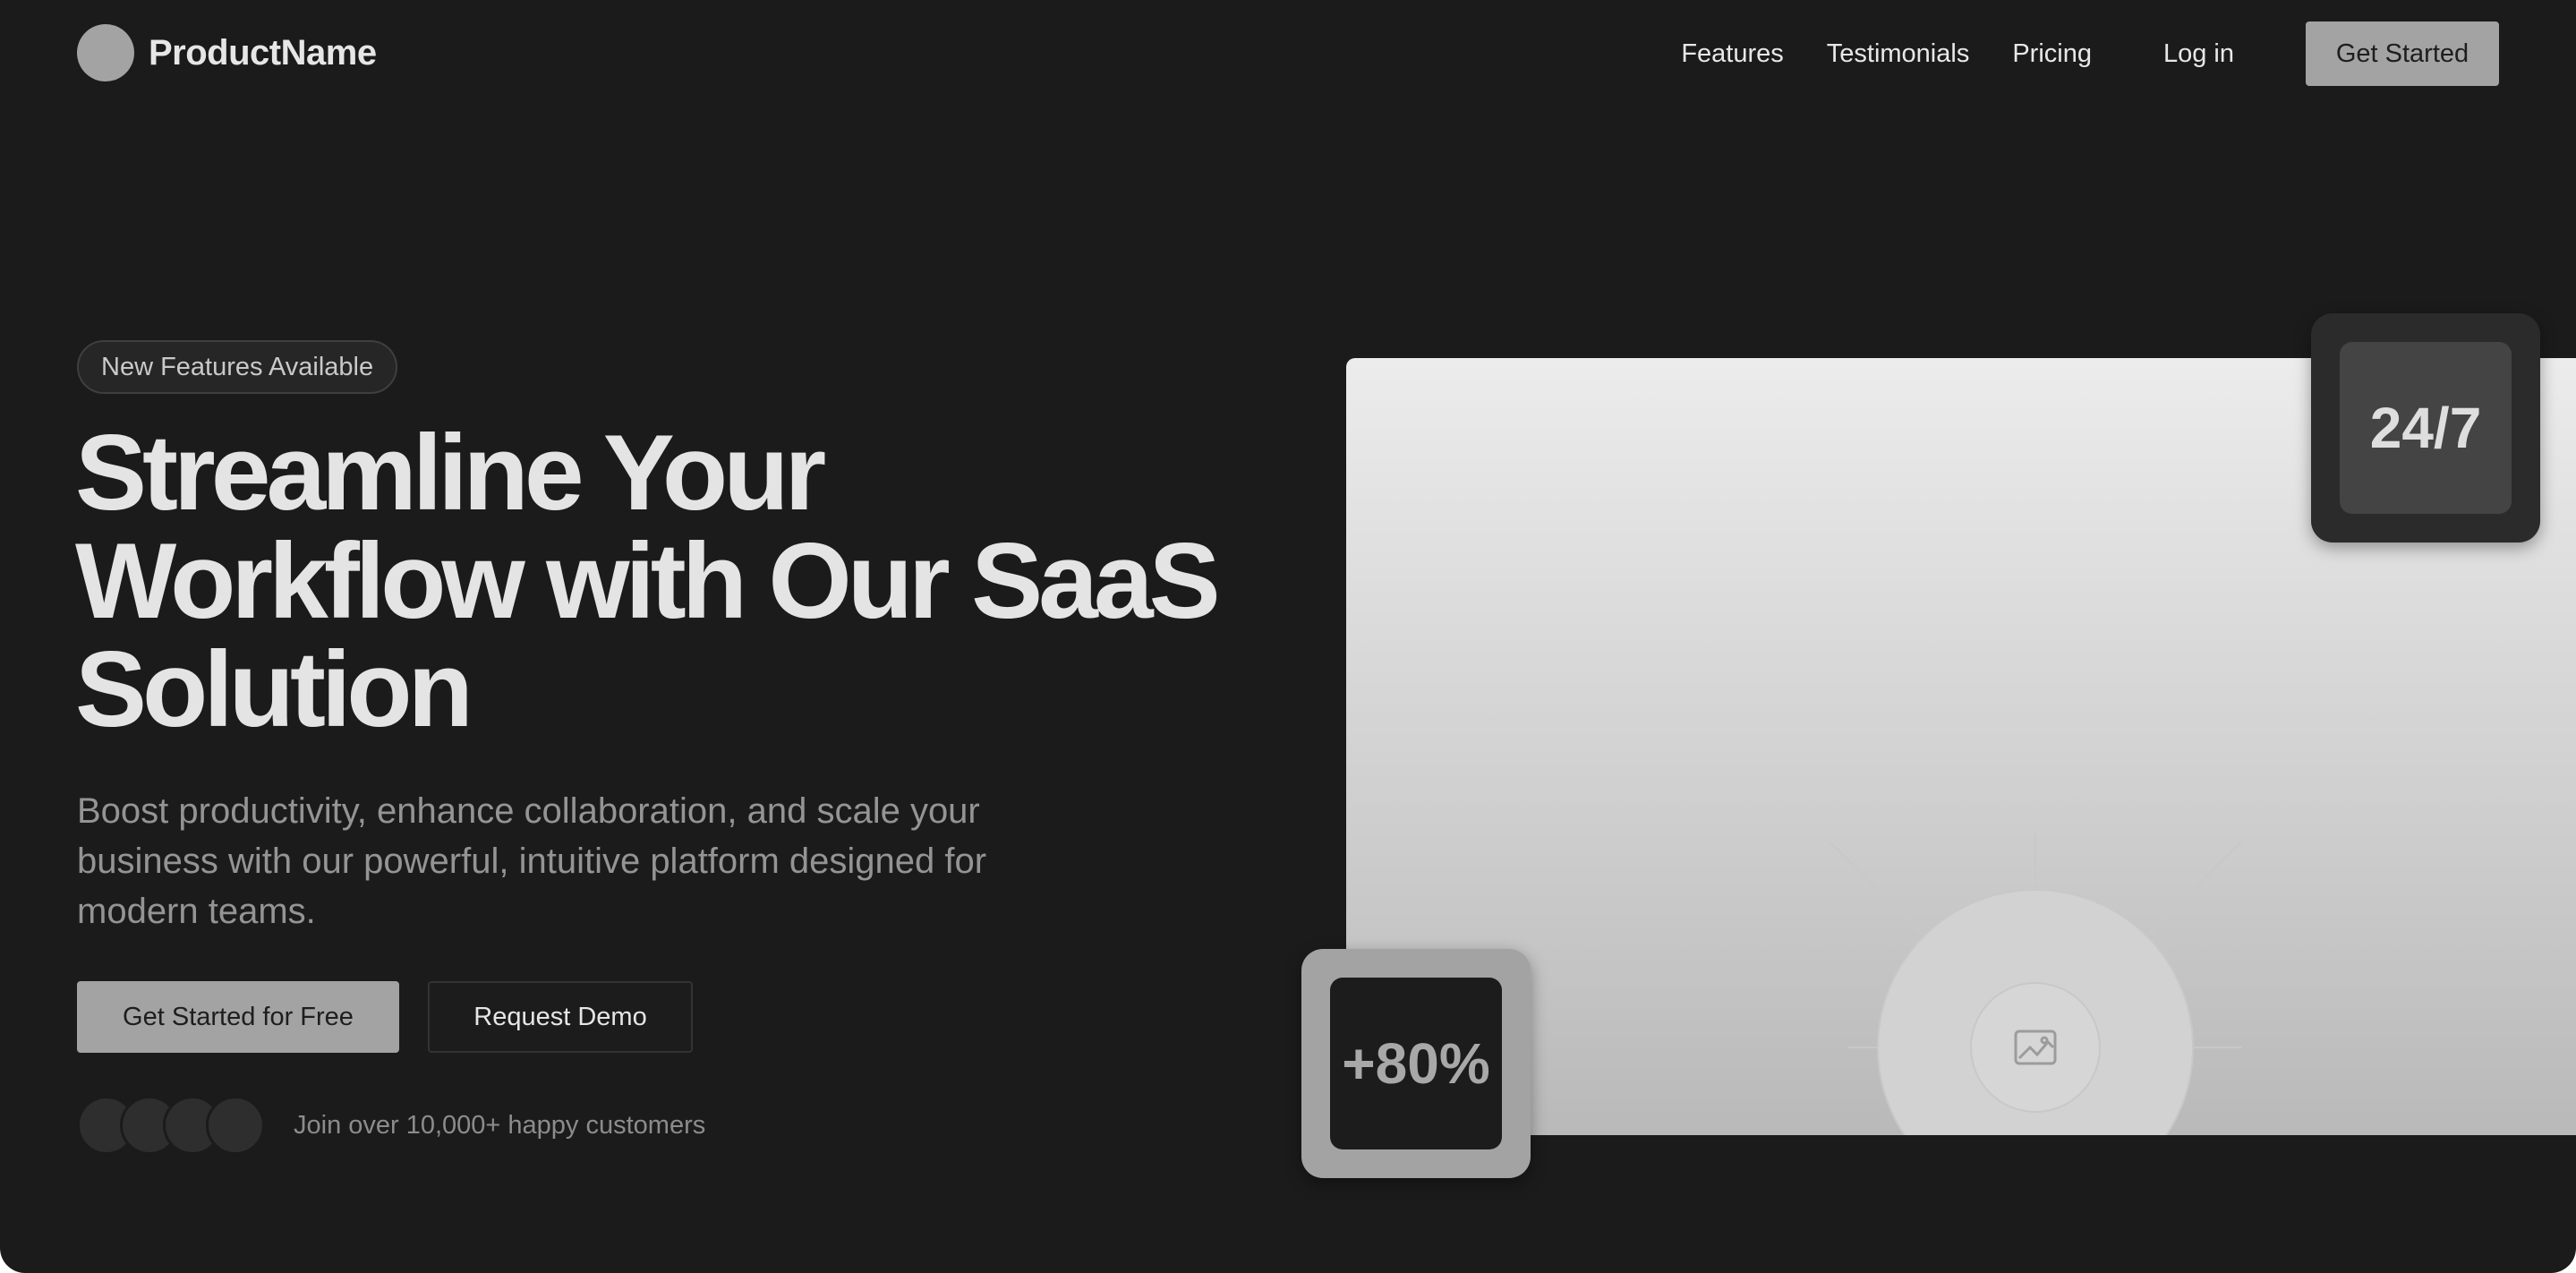 This screenshot has height=1273, width=2576. Describe the element at coordinates (235, 1125) in the screenshot. I see `avatar` at that location.